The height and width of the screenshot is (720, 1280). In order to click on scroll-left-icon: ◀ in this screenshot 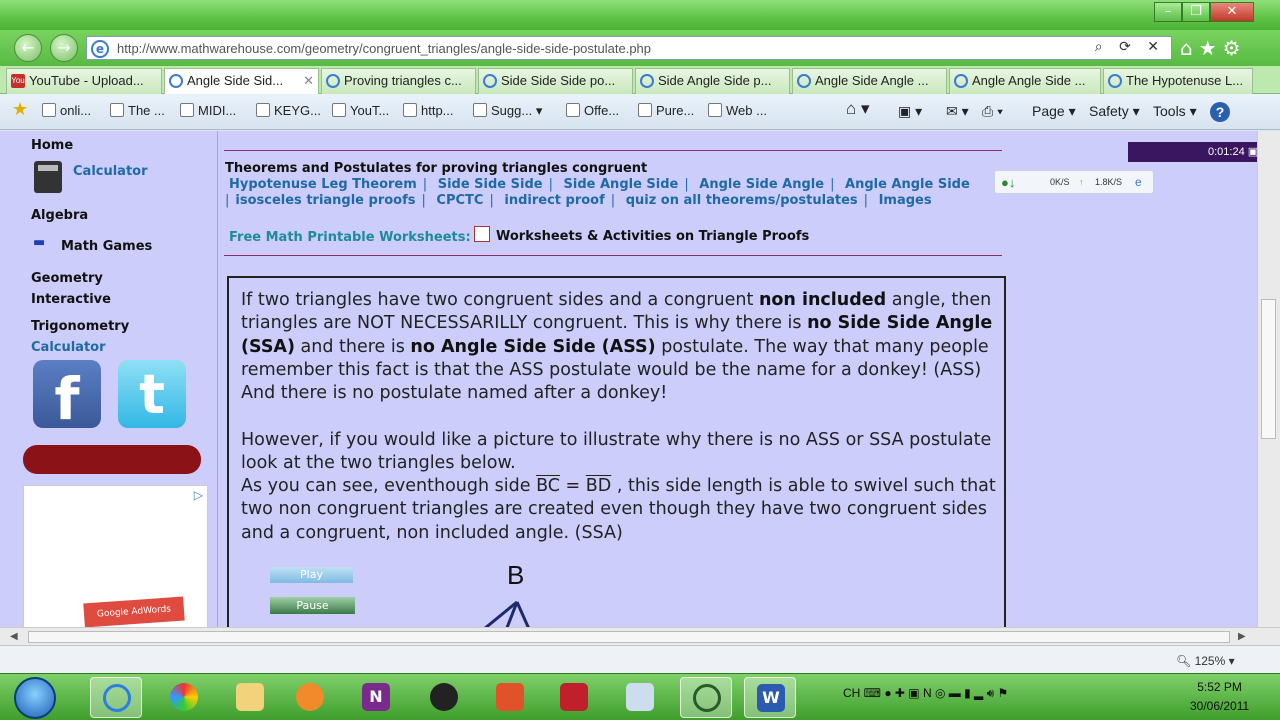, I will do `click(14, 636)`.